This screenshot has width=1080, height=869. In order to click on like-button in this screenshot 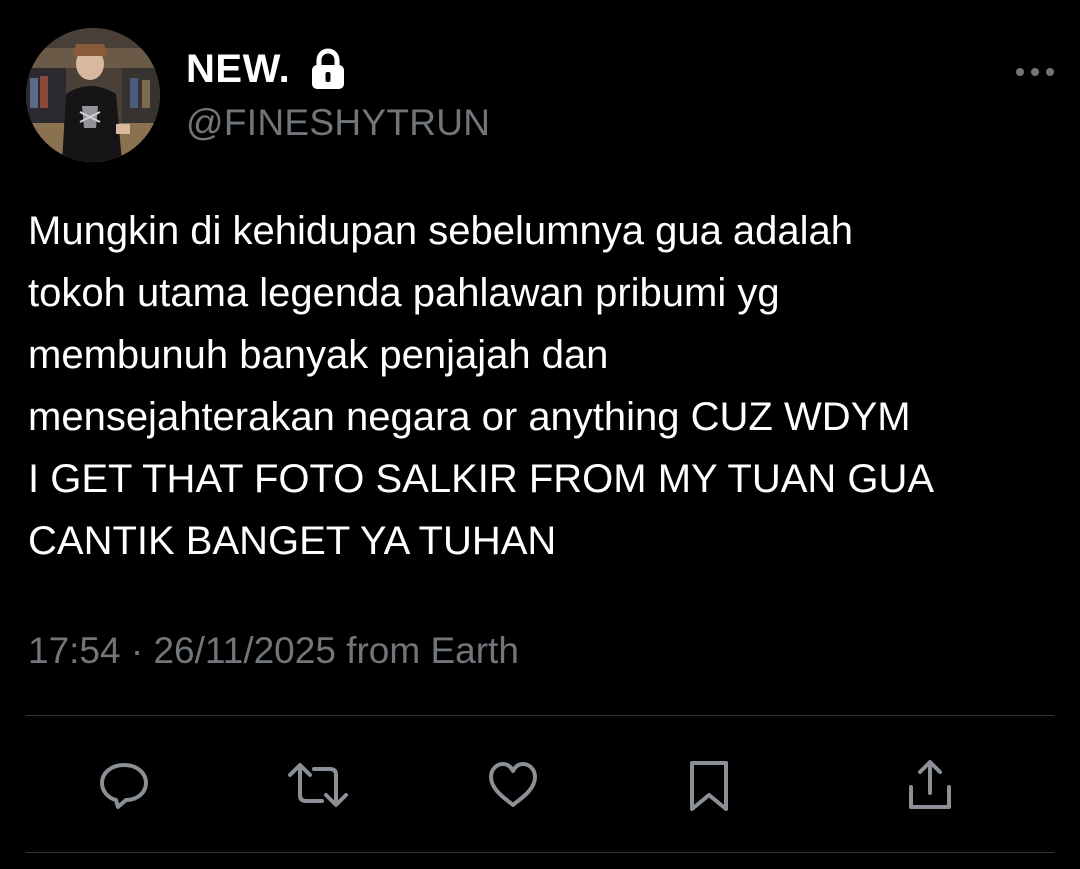, I will do `click(513, 785)`.